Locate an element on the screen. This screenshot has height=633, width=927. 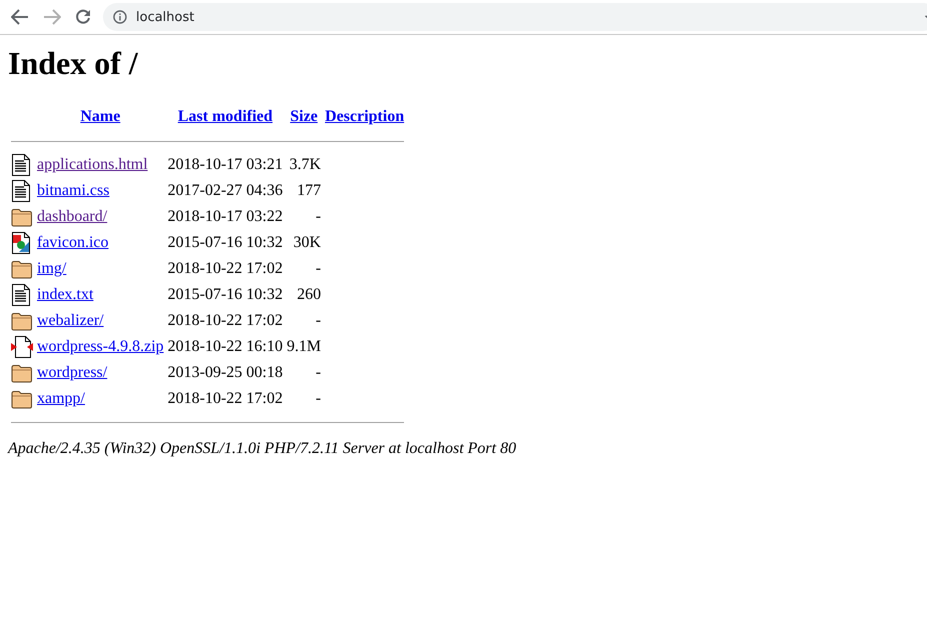
modified-date: 2018-10-17 03:21 is located at coordinates (225, 164).